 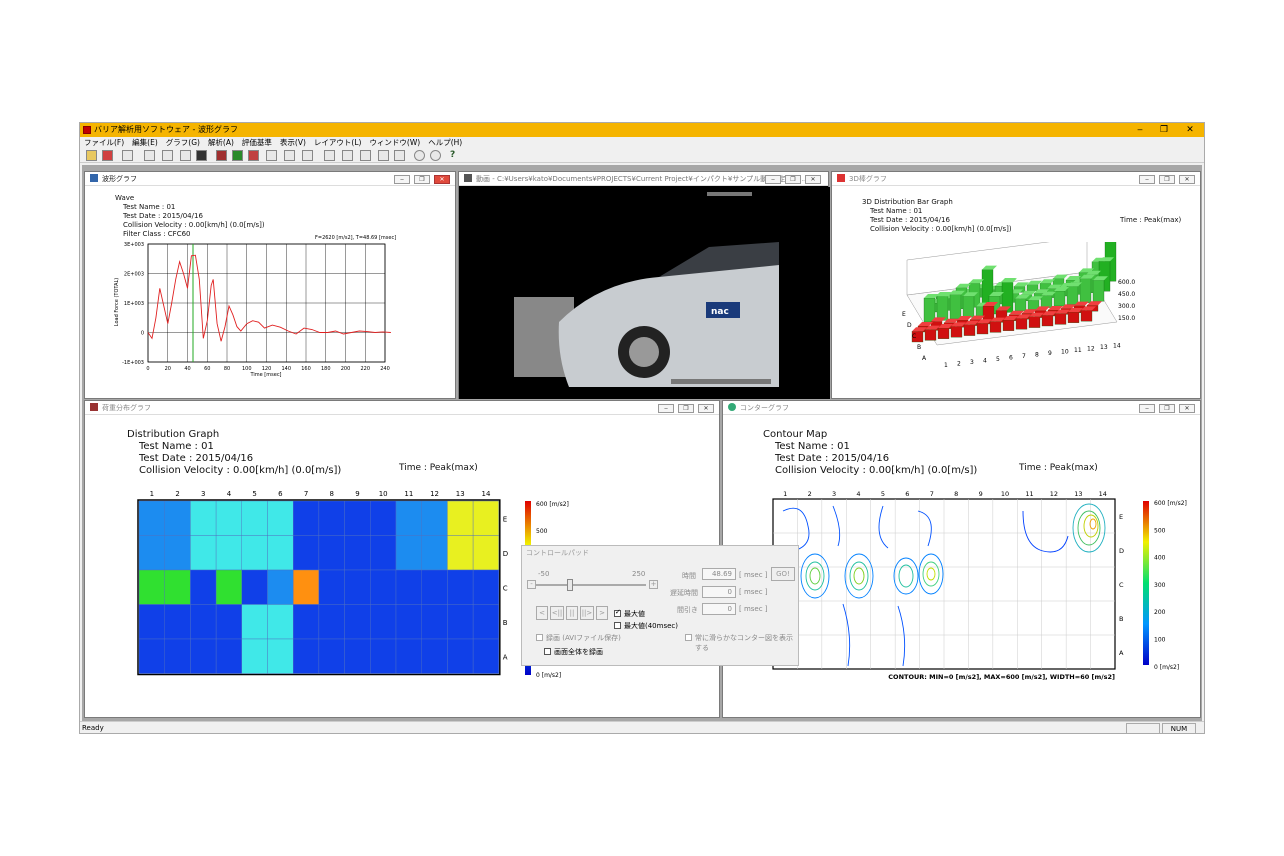 I want to click on dist-row-labels: E D C B A, so click(x=505, y=588).